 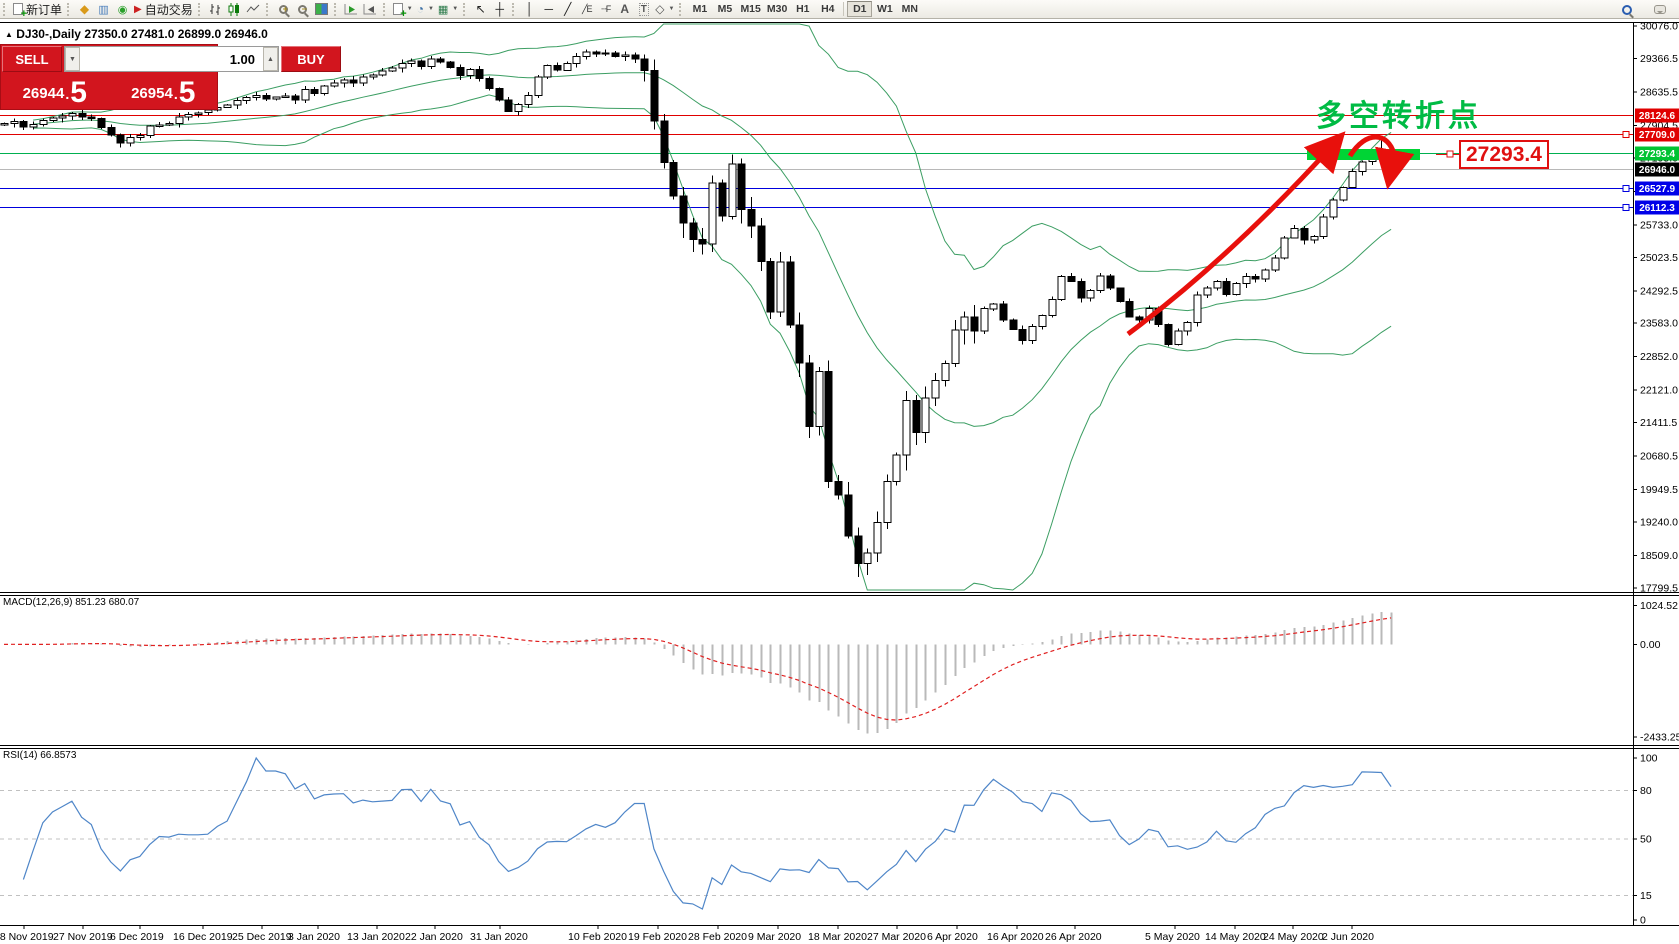 What do you see at coordinates (1658, 423) in the screenshot?
I see `price-tick-label: 21411.5` at bounding box center [1658, 423].